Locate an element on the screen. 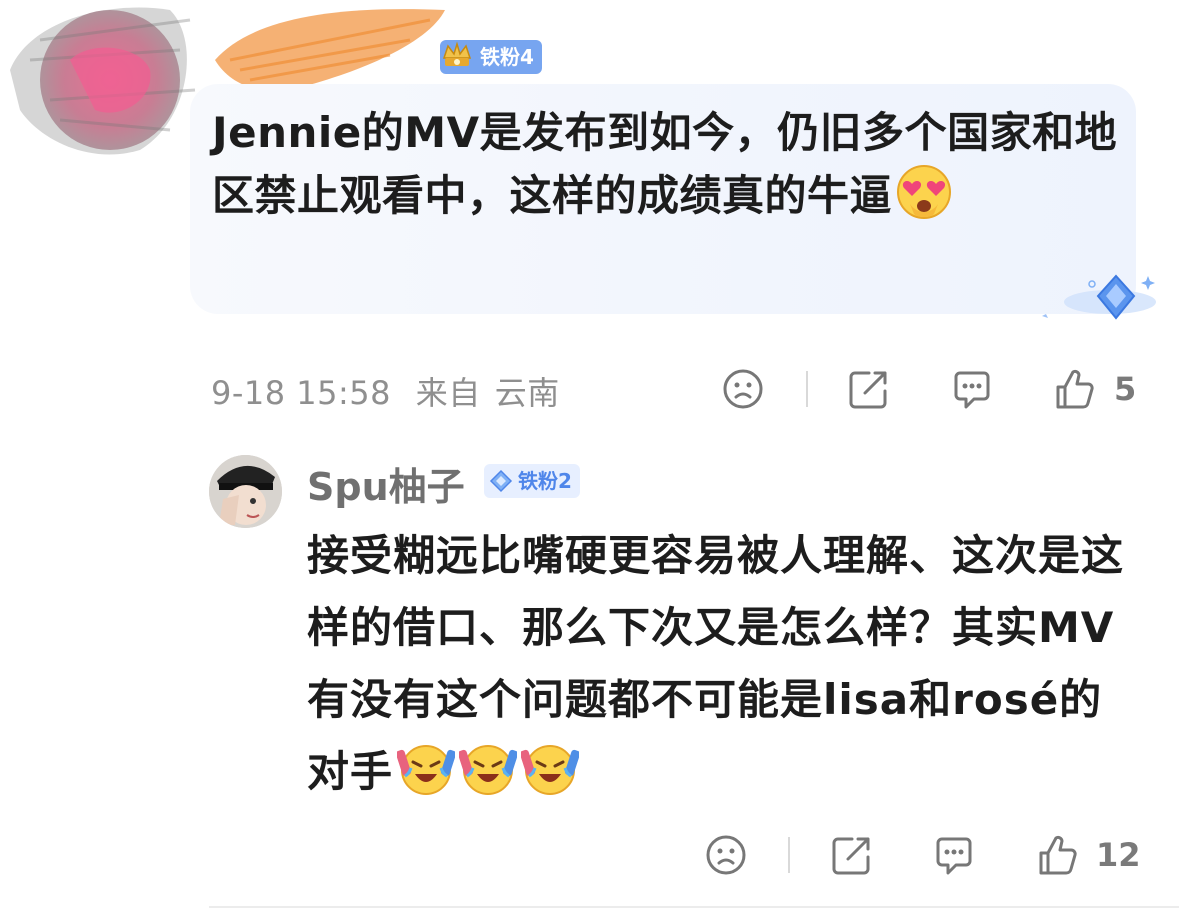  comment-text-content: Jennie的MV是发布到如今，仍旧多个国家和地区禁止观看中，这样的成绩真的牛逼 is located at coordinates (665, 164).